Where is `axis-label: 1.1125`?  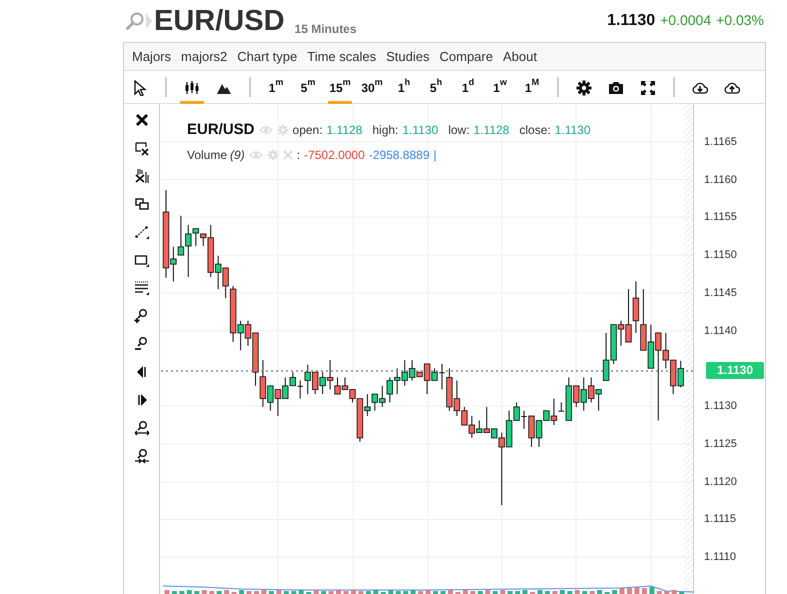
axis-label: 1.1125 is located at coordinates (720, 444).